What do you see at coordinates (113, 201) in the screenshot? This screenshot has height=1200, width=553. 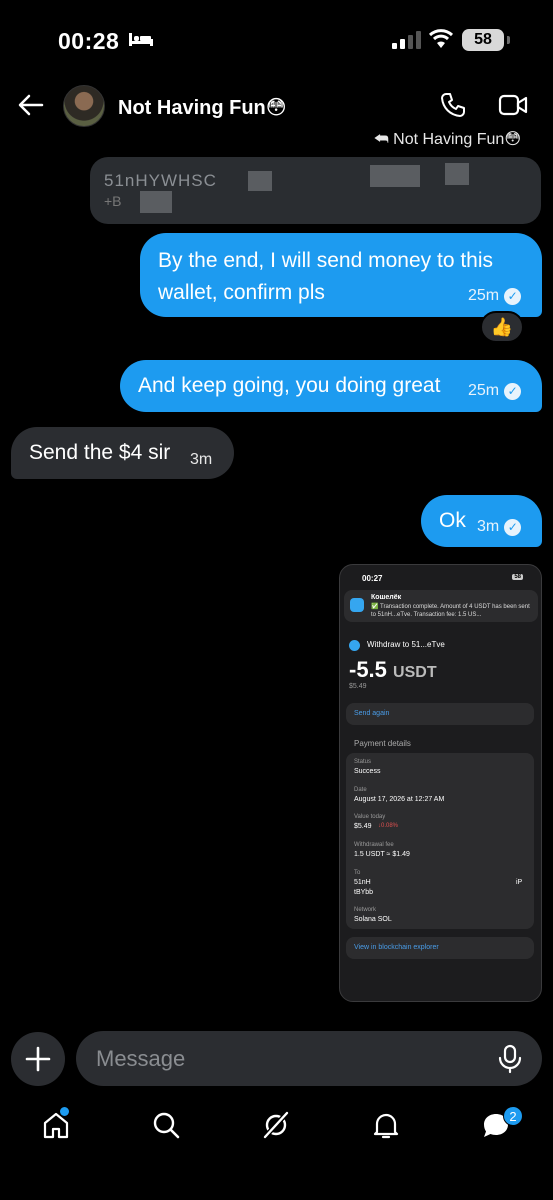 I see `quoted-text-line2: +B` at bounding box center [113, 201].